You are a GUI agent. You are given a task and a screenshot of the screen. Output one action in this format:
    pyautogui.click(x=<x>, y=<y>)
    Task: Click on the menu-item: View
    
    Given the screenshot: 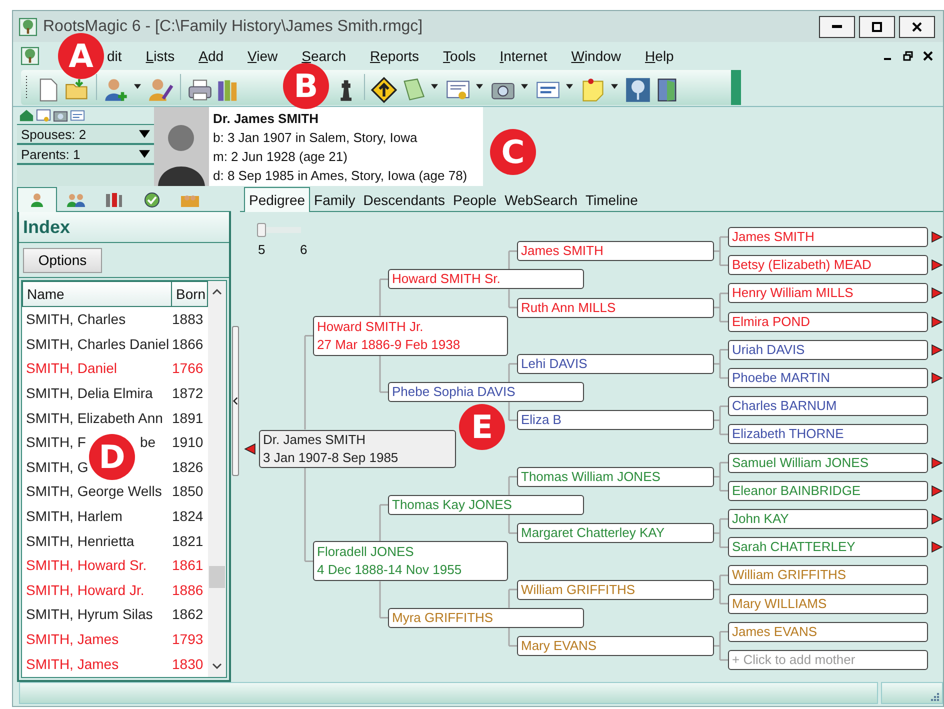 What is the action you would take?
    pyautogui.click(x=263, y=56)
    